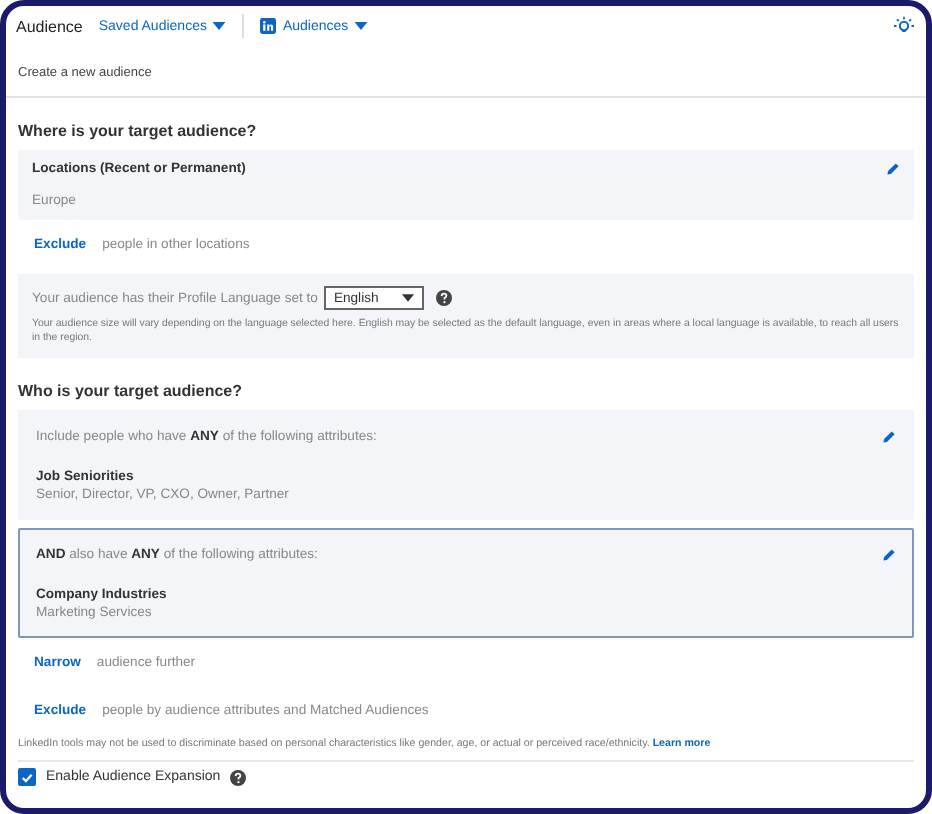 This screenshot has height=814, width=932. Describe the element at coordinates (131, 392) in the screenshot. I see `section-heading: Who is your target audience?` at that location.